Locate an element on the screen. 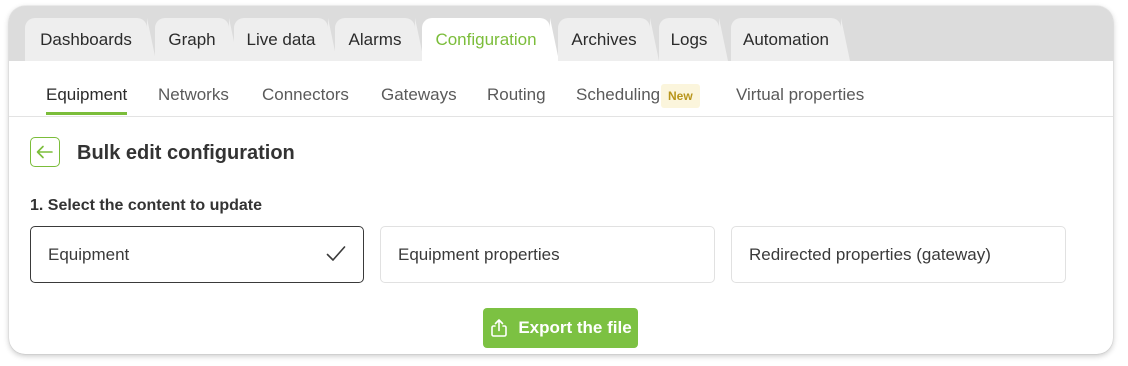  arrow-left-icon is located at coordinates (44, 152).